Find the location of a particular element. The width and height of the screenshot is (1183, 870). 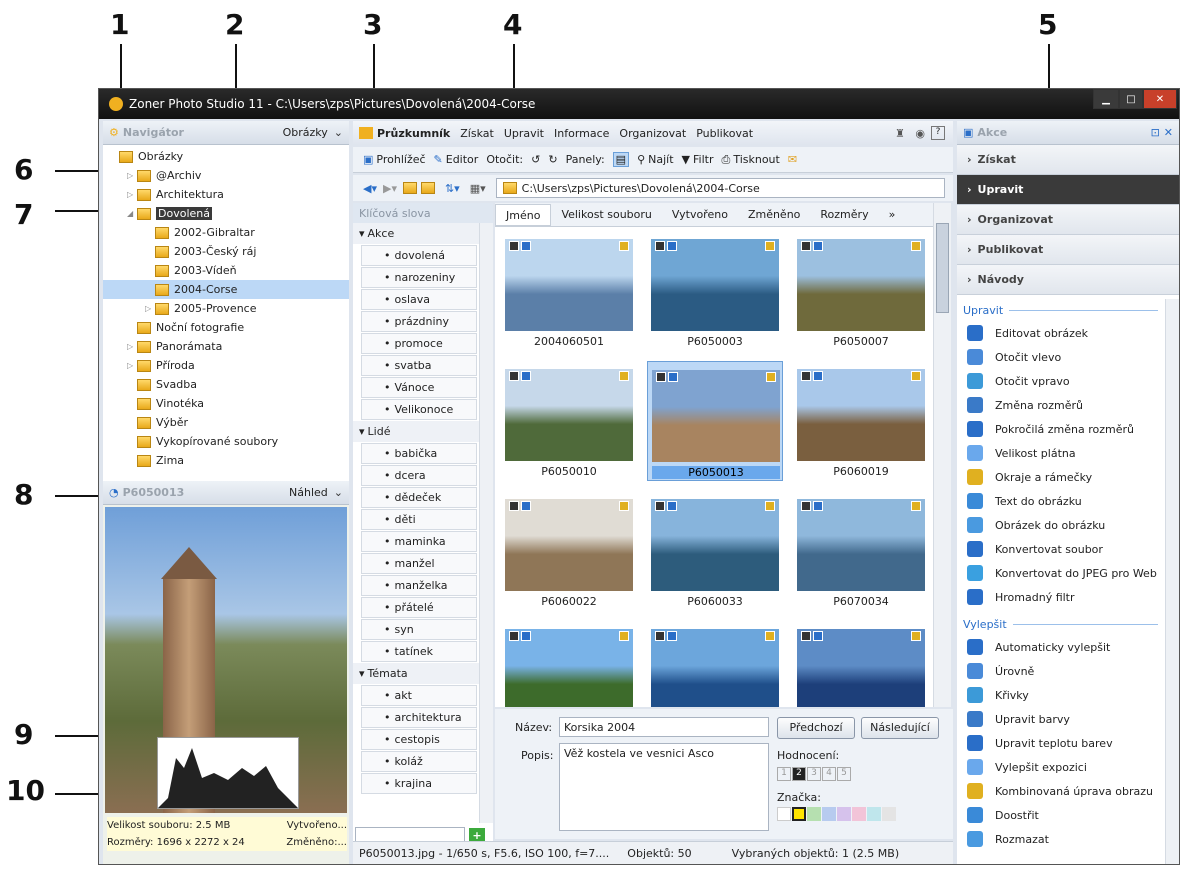

action-item: Obrázek do obrázku is located at coordinates (1068, 525).